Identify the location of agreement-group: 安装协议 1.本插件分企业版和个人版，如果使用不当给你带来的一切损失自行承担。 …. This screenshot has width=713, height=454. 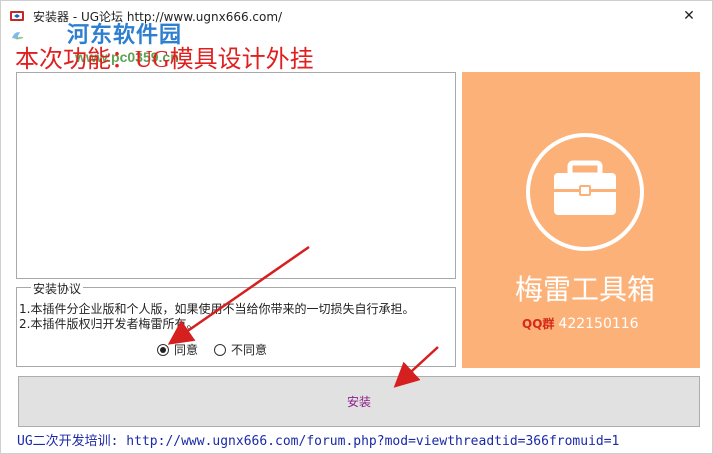
(236, 323).